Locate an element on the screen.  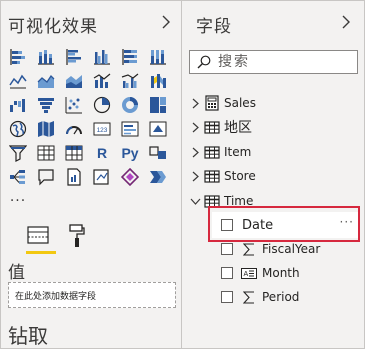
table-node-item: Item is located at coordinates (219, 152).